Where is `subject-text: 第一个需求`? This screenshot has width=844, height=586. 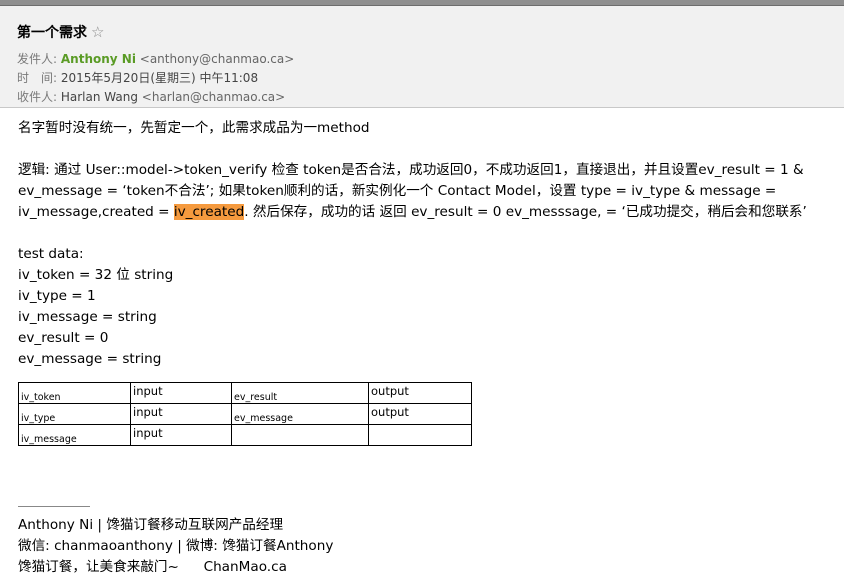 subject-text: 第一个需求 is located at coordinates (52, 33).